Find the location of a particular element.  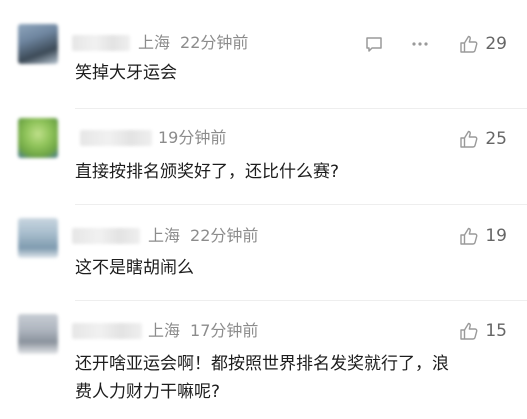

like-button: 19 is located at coordinates (483, 236).